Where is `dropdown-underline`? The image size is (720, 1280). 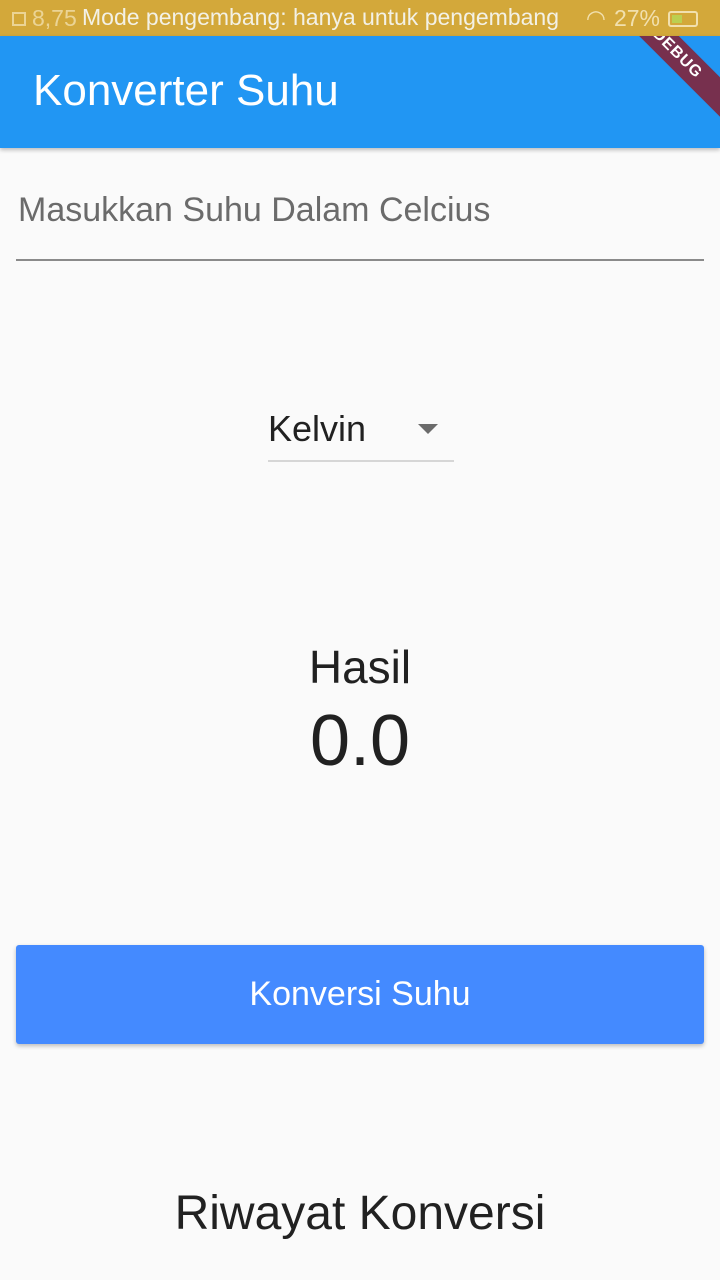 dropdown-underline is located at coordinates (361, 461).